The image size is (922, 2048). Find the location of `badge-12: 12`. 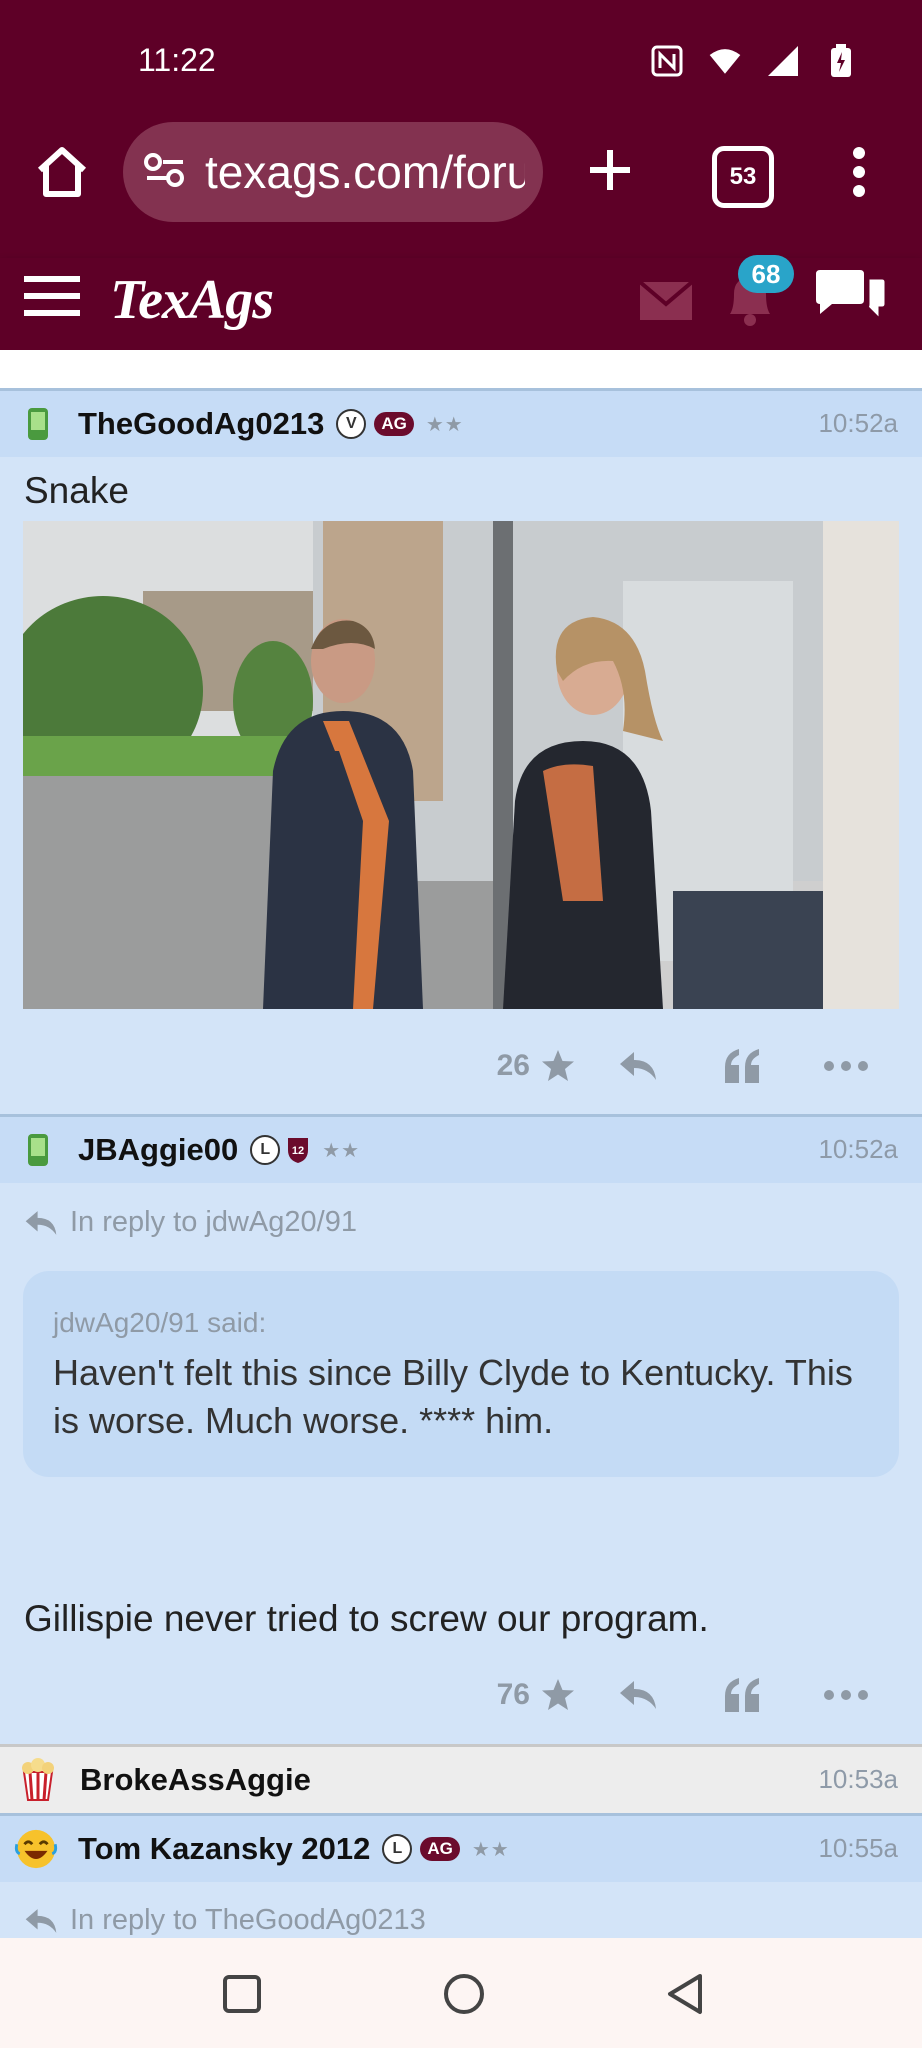

badge-12: 12 is located at coordinates (298, 1151).